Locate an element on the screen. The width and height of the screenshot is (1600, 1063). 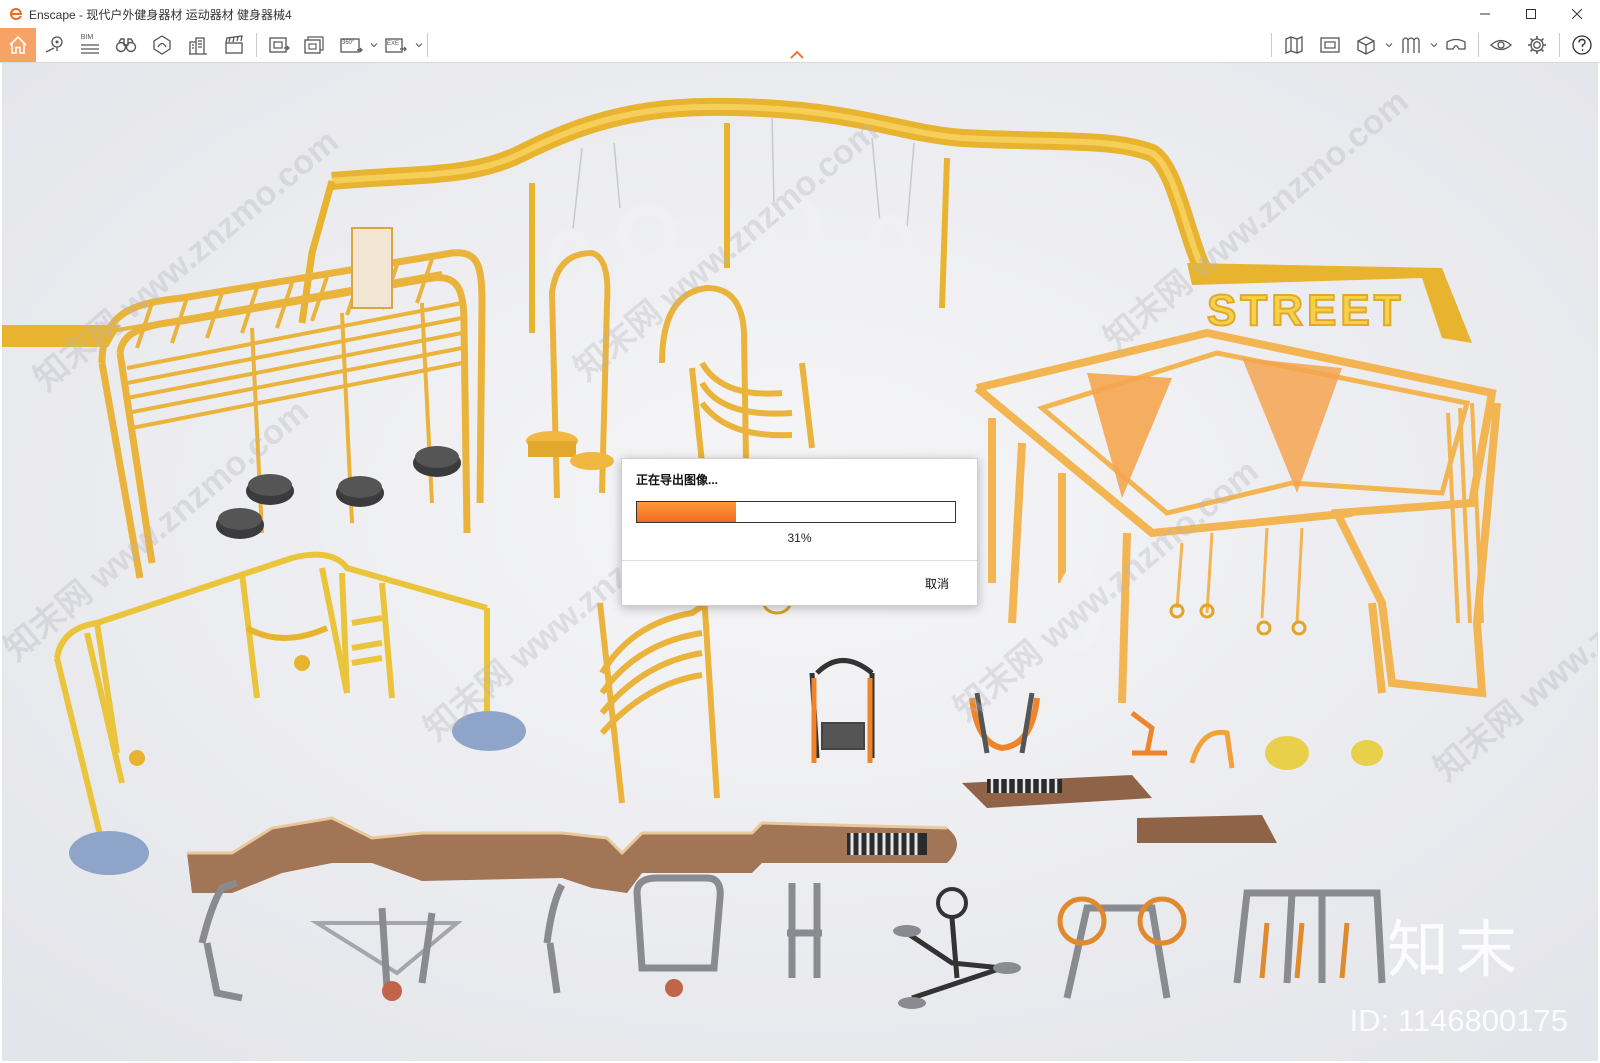
settings-button is located at coordinates (1537, 45).